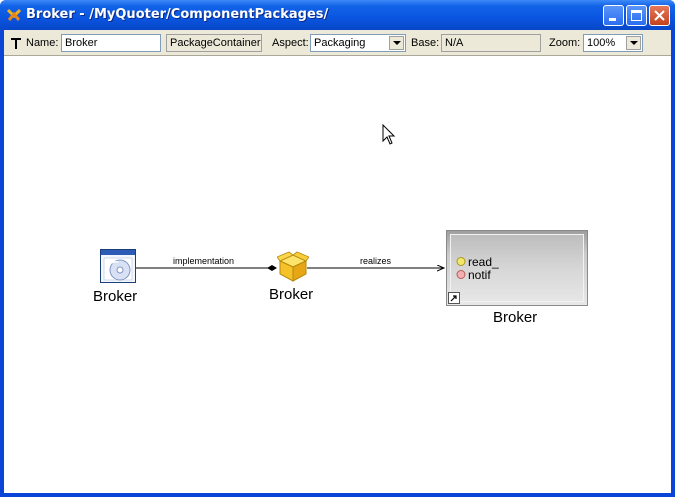  I want to click on title-bar: Broker - /MyQuoter/ComponentPackages/, so click(337, 15).